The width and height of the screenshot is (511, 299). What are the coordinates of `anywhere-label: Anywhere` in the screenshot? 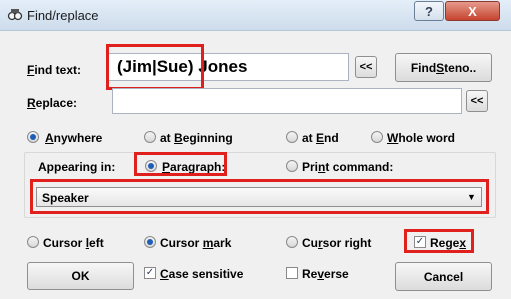 It's located at (73, 138).